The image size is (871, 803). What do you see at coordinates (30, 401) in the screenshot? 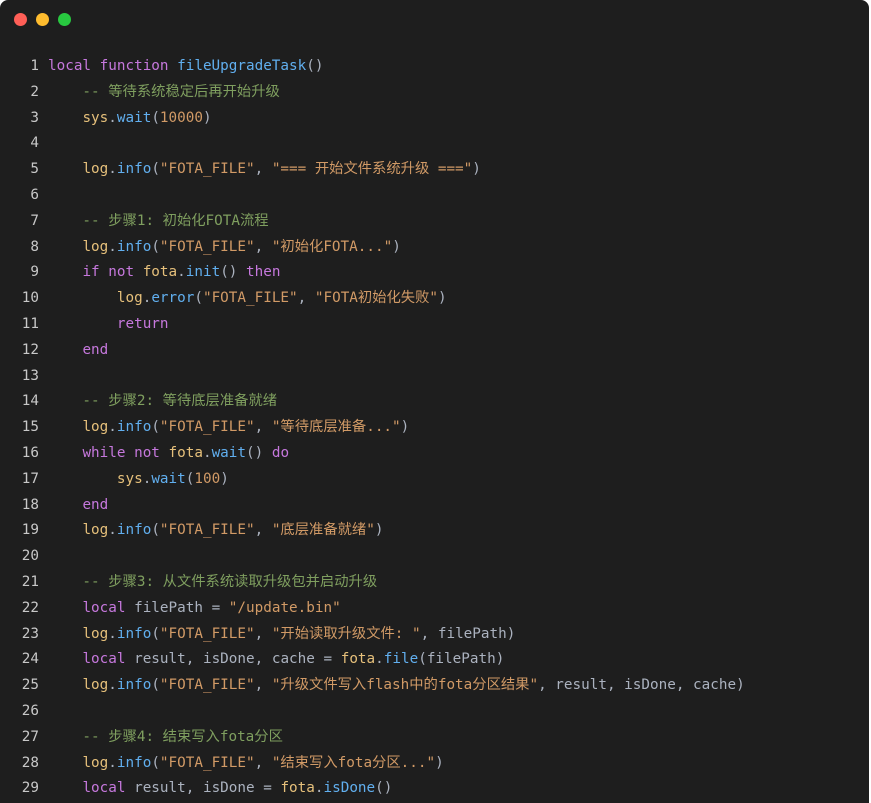
I see `line-number: 14` at bounding box center [30, 401].